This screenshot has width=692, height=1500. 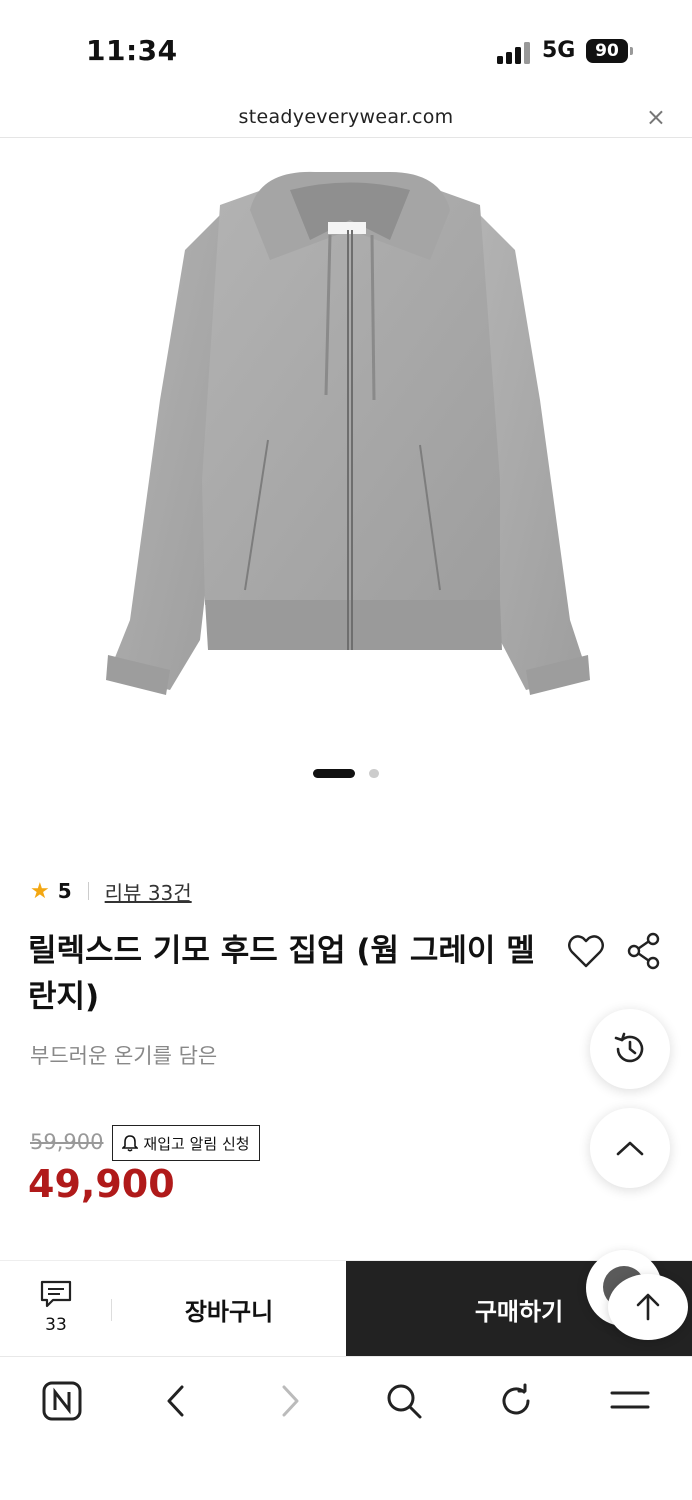 What do you see at coordinates (586, 952) in the screenshot?
I see `heart-icon` at bounding box center [586, 952].